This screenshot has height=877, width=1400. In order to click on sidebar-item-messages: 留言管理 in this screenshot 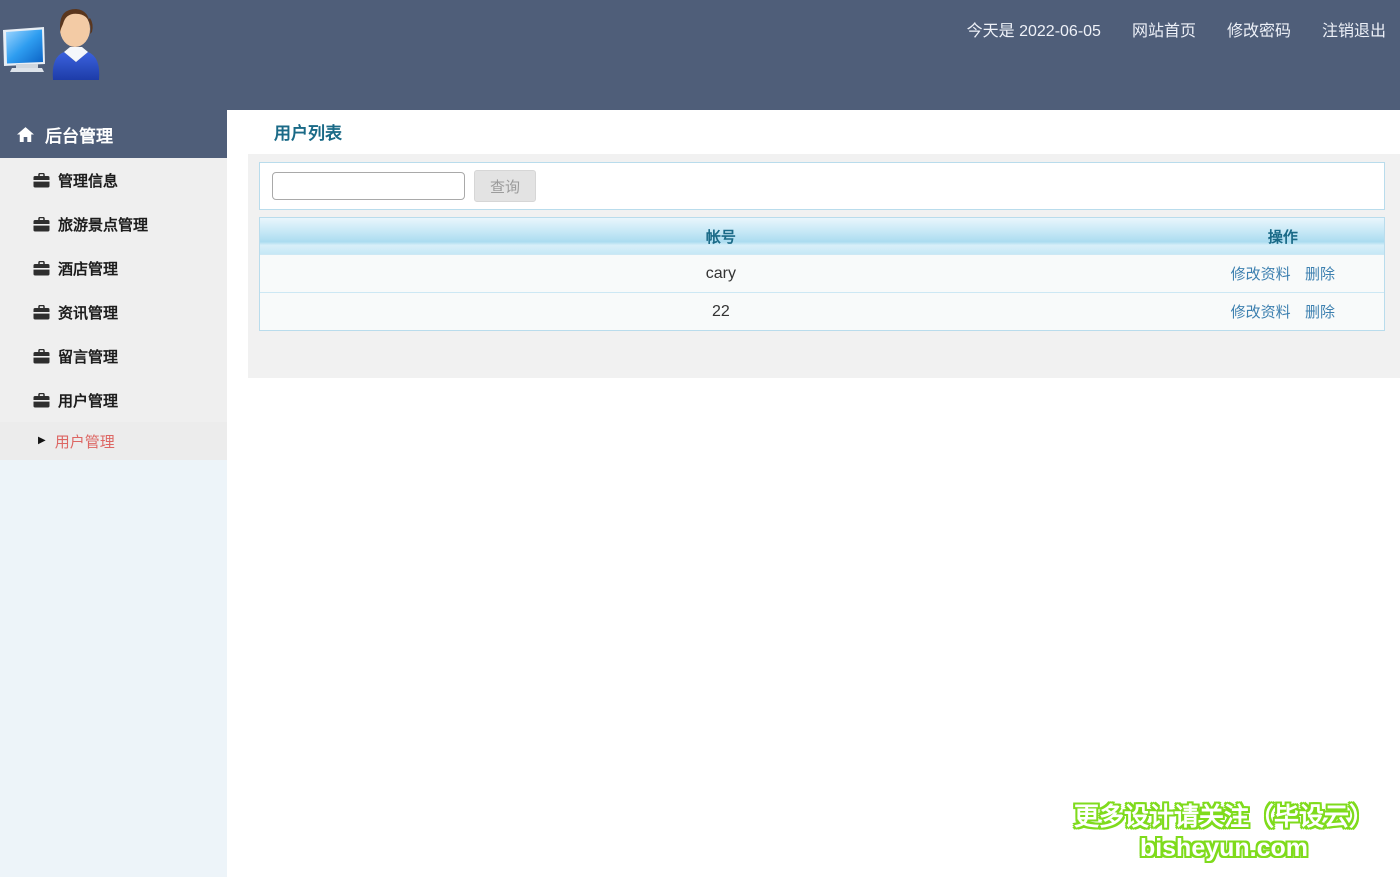, I will do `click(113, 356)`.